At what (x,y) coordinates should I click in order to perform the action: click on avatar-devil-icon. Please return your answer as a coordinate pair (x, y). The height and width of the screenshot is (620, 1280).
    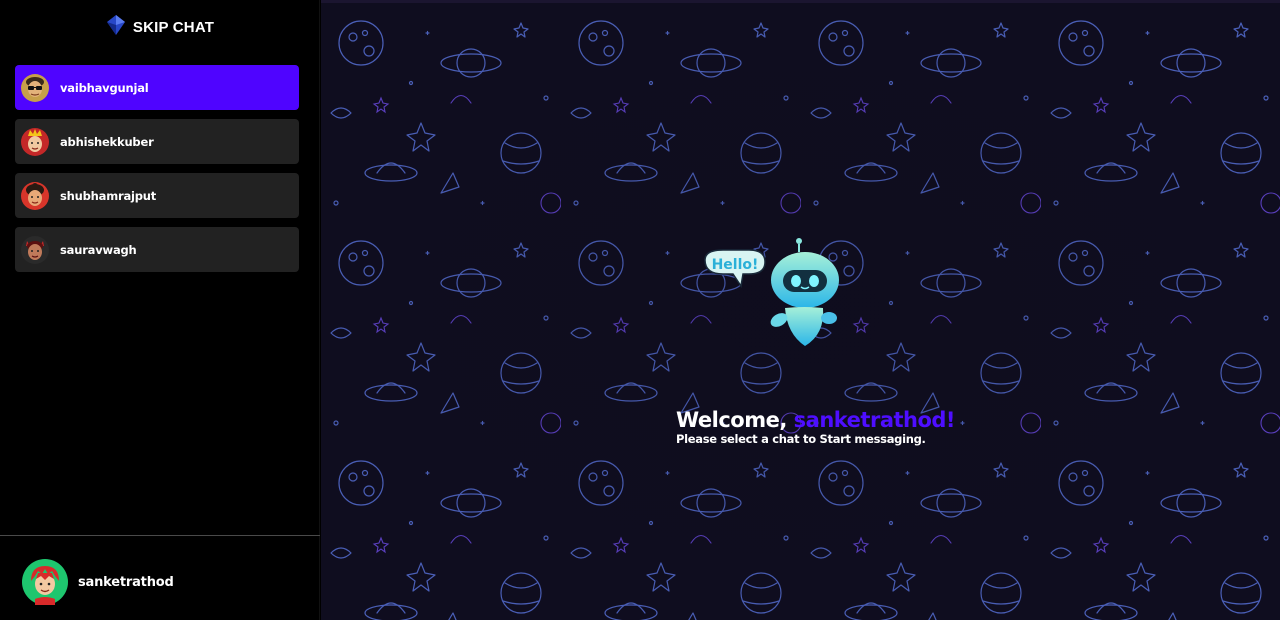
    Looking at the image, I should click on (35, 250).